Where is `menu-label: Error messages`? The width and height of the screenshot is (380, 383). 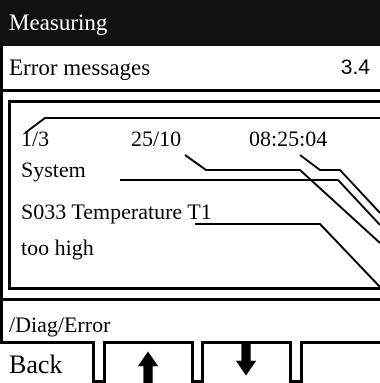 menu-label: Error messages is located at coordinates (80, 67).